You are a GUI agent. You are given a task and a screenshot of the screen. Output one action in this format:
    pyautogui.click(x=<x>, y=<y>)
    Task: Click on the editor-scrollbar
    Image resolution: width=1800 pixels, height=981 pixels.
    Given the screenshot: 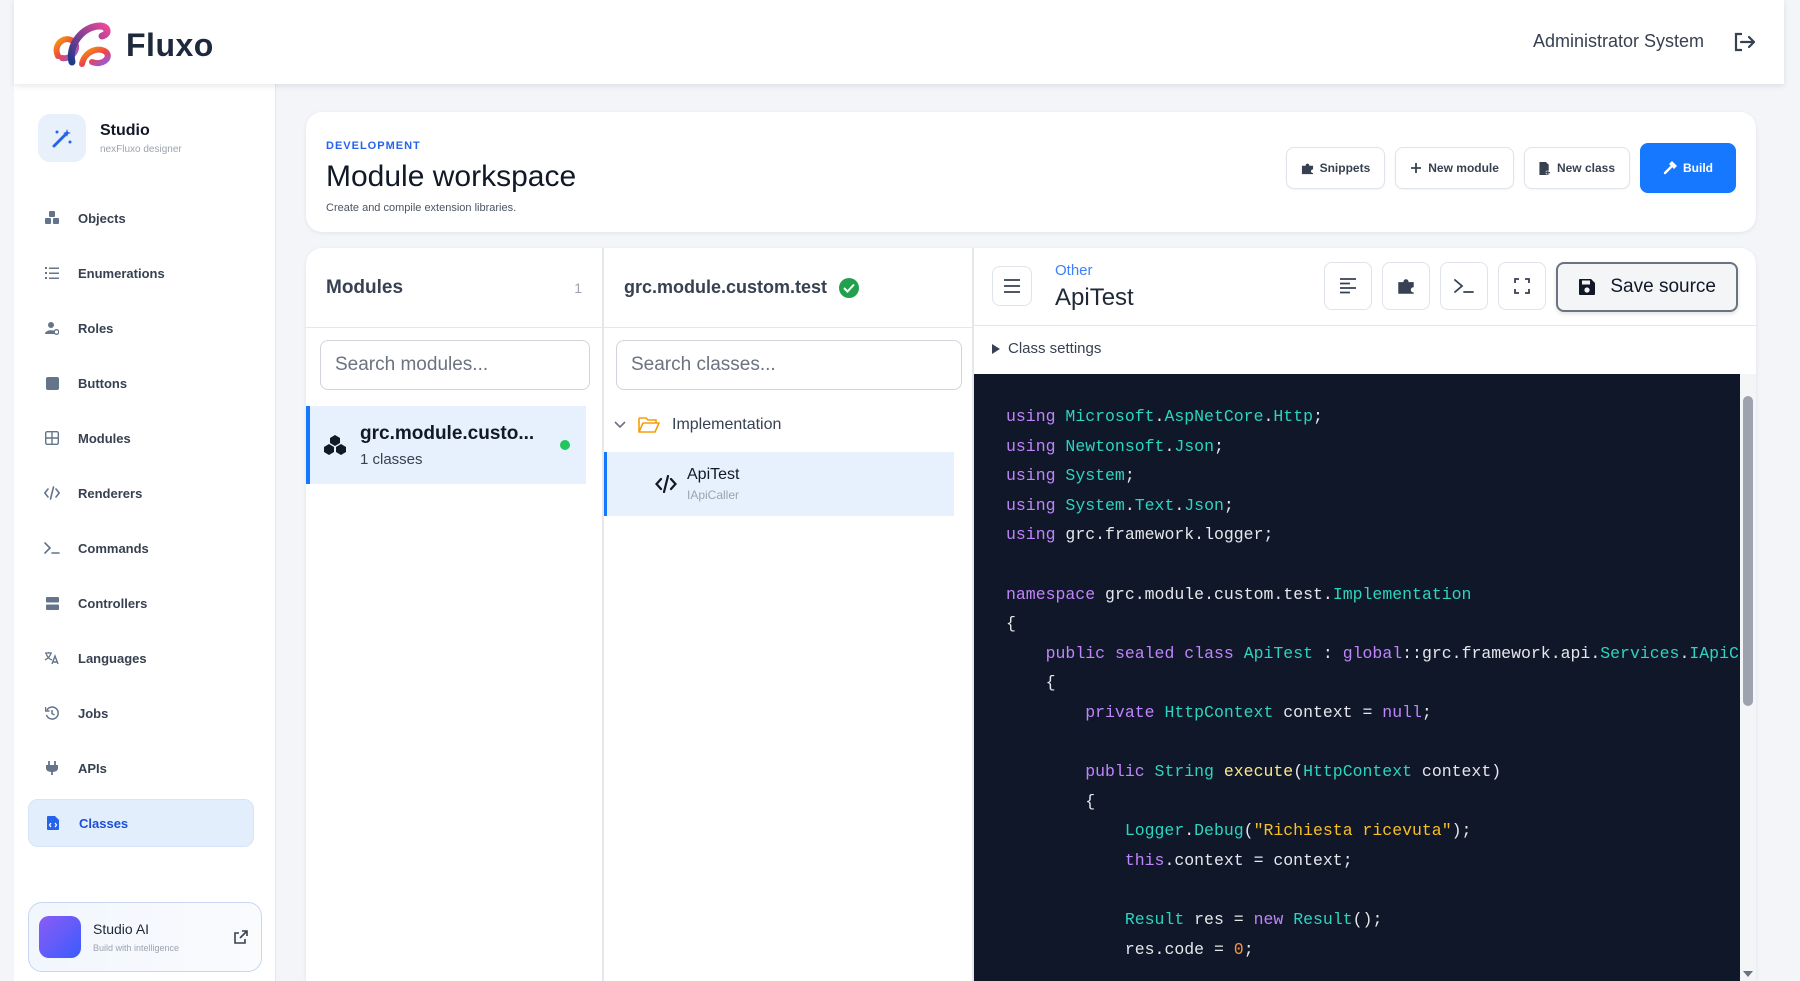 What is the action you would take?
    pyautogui.click(x=1748, y=677)
    